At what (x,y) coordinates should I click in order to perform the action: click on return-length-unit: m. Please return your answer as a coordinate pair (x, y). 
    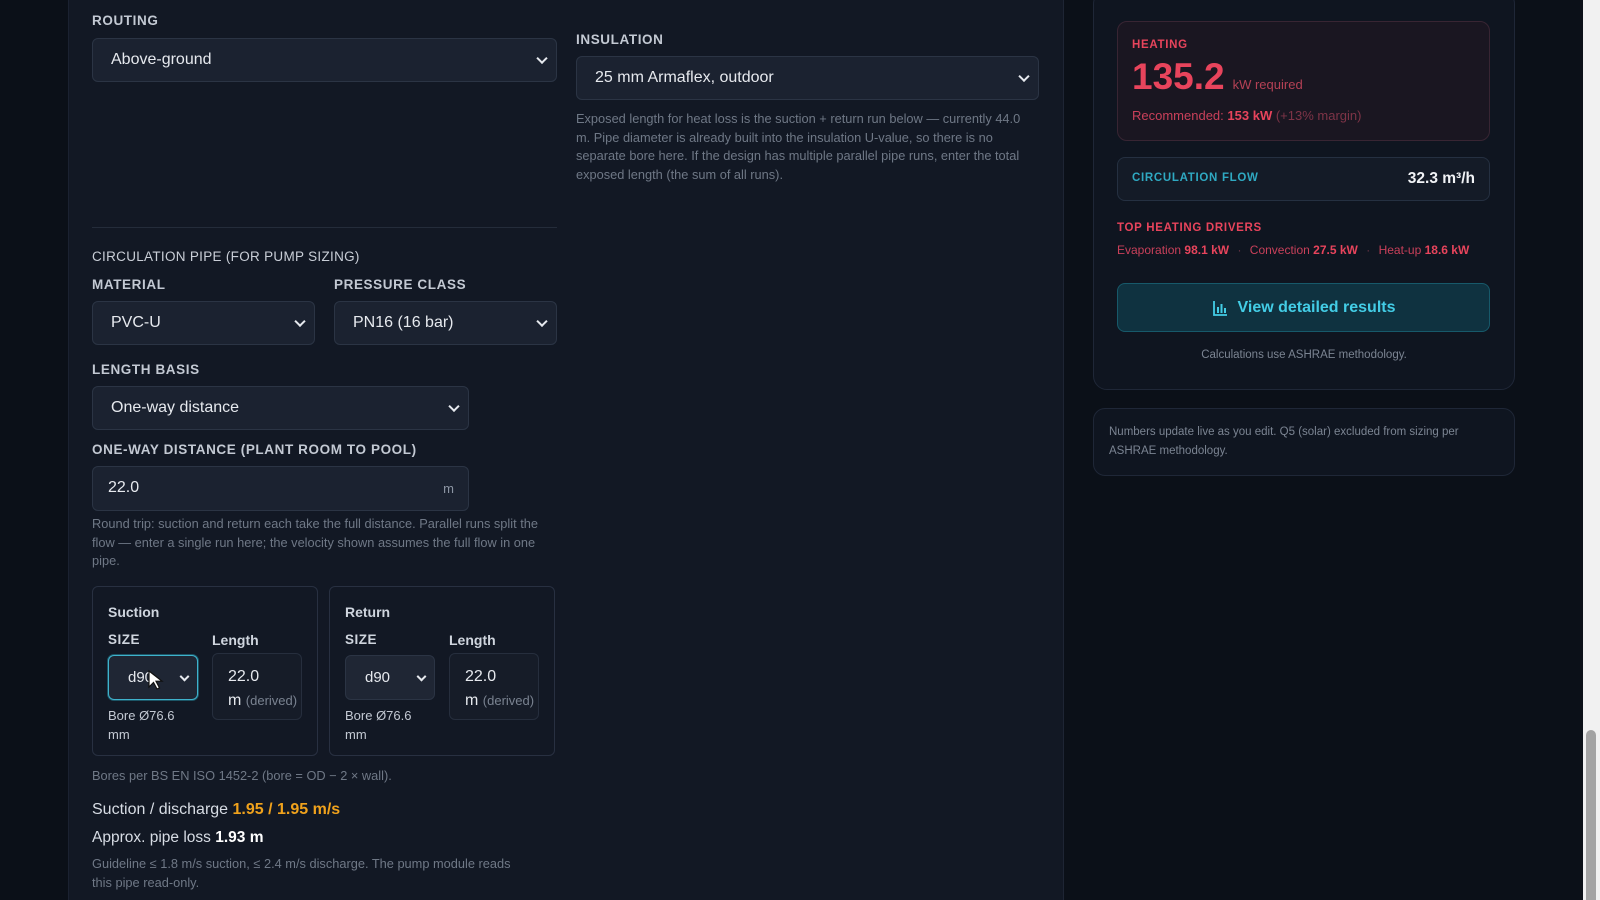
    Looking at the image, I should click on (472, 700).